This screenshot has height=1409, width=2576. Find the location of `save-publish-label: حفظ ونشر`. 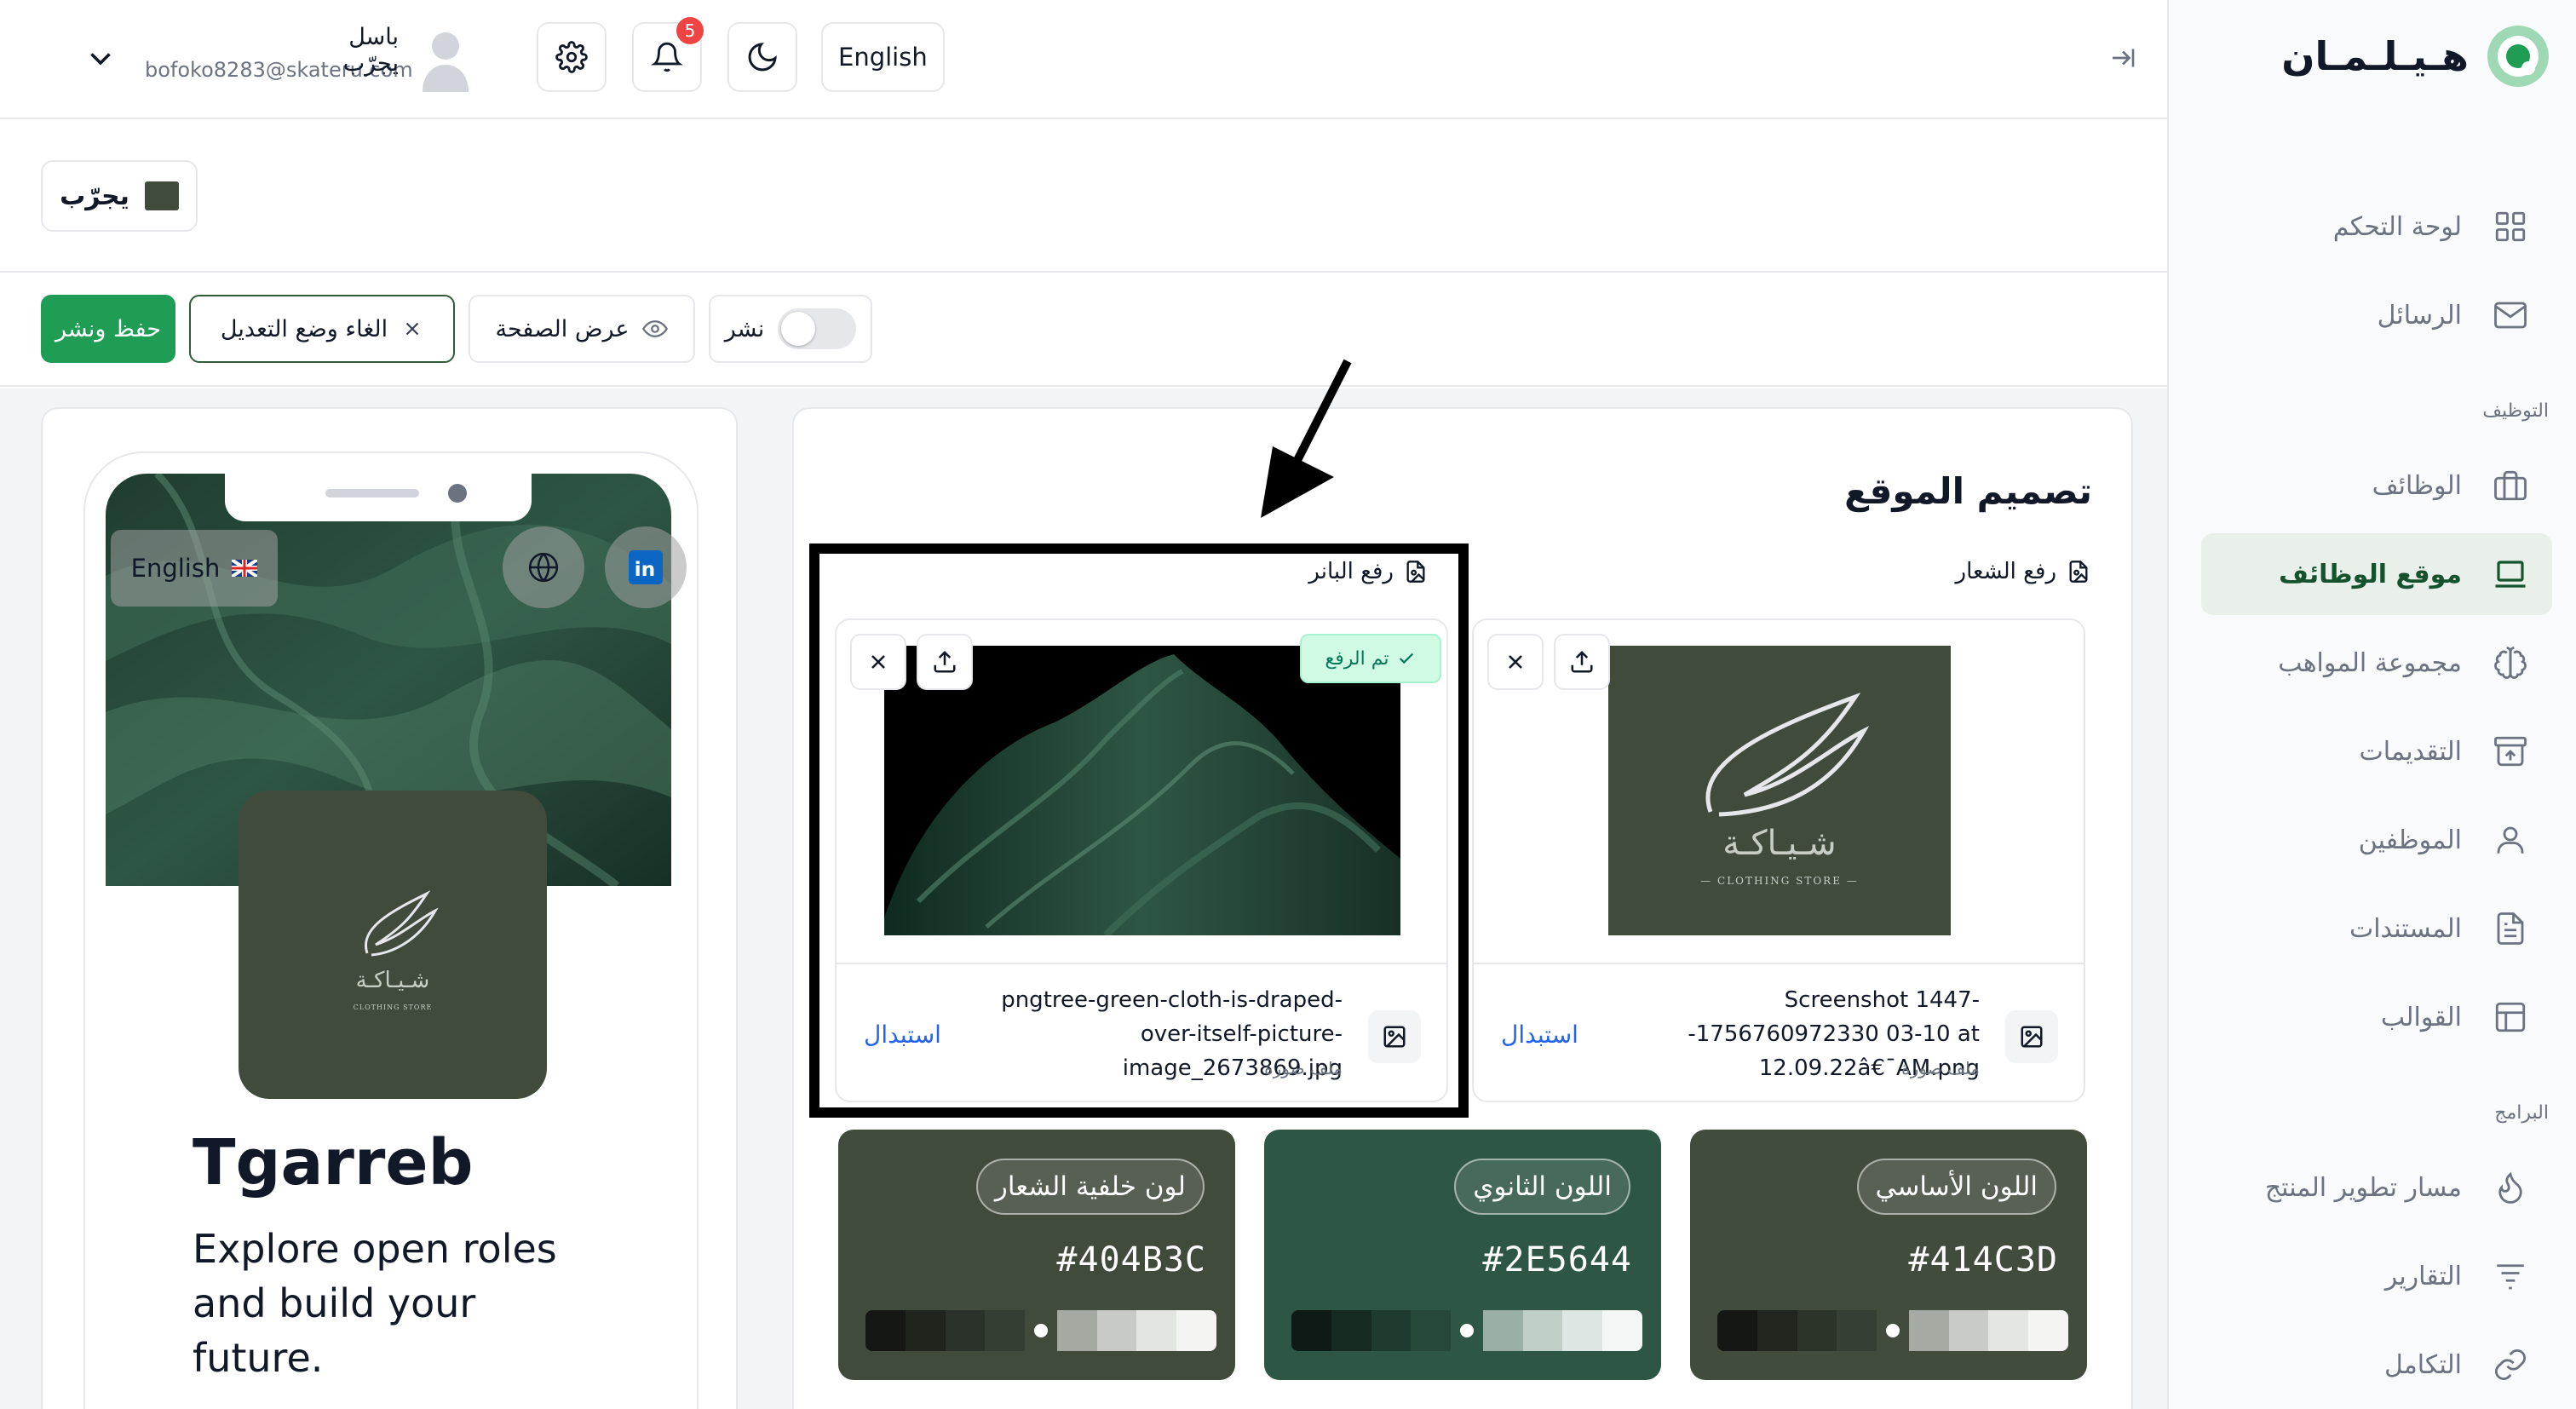

save-publish-label: حفظ ونشر is located at coordinates (109, 328).